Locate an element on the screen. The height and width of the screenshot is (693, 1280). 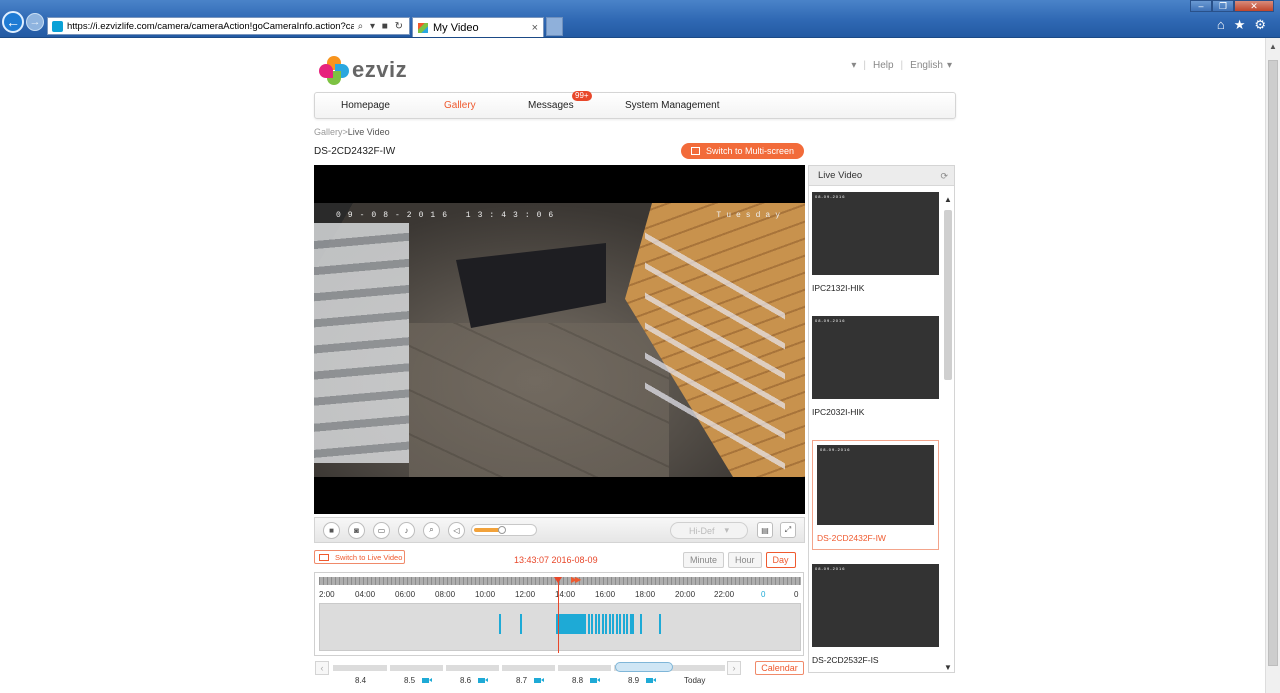
date-item: 8.8 is located at coordinates (586, 680).